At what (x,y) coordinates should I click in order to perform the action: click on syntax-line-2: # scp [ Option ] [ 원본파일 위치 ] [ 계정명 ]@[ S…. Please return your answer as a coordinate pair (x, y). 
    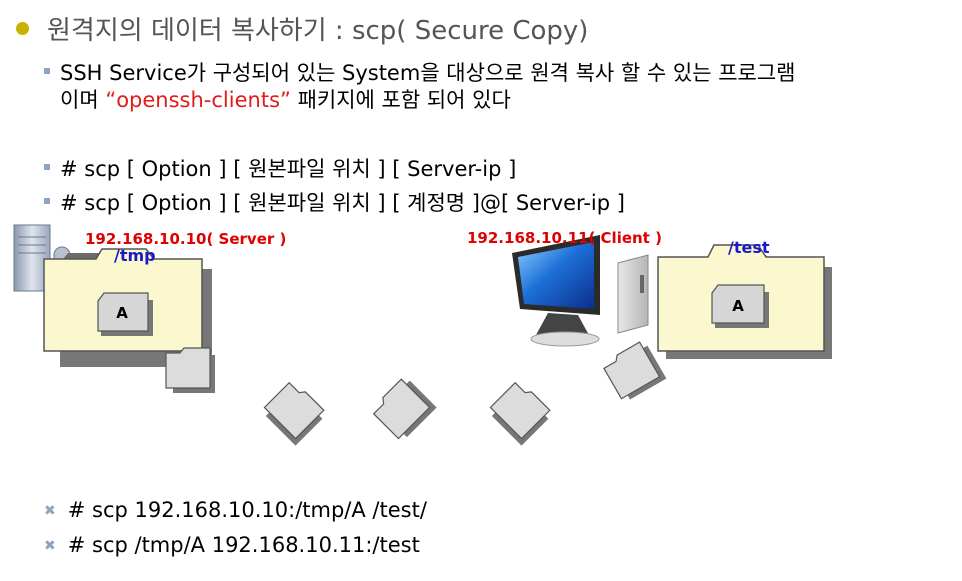
    Looking at the image, I should click on (334, 202).